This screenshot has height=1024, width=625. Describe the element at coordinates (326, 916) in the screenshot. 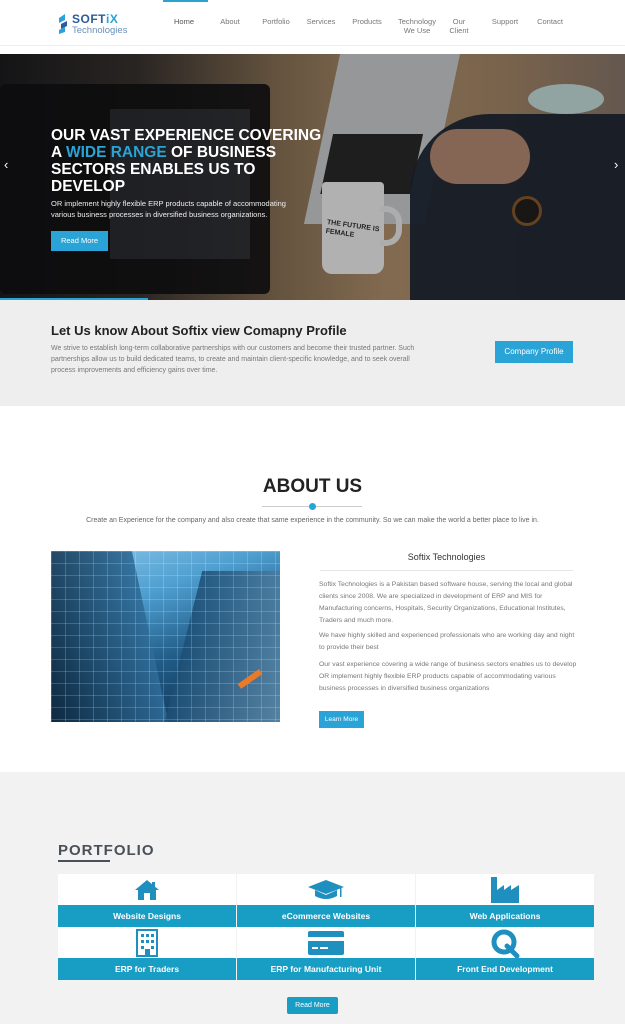

I see `portfolio-label: eCommerce Websites` at that location.